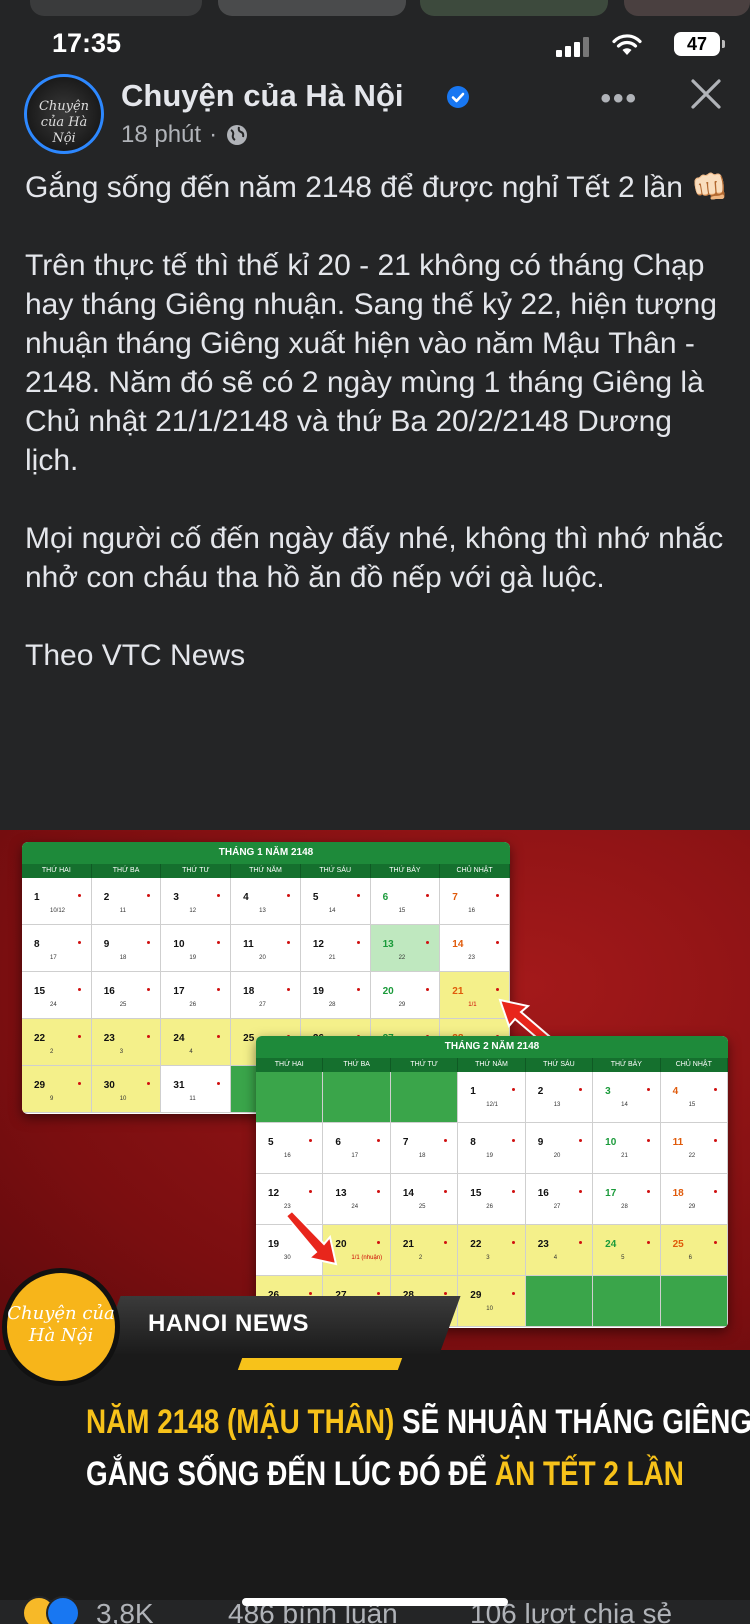 The image size is (750, 1624). I want to click on calendar-day-cell: 24 4, so click(196, 1042).